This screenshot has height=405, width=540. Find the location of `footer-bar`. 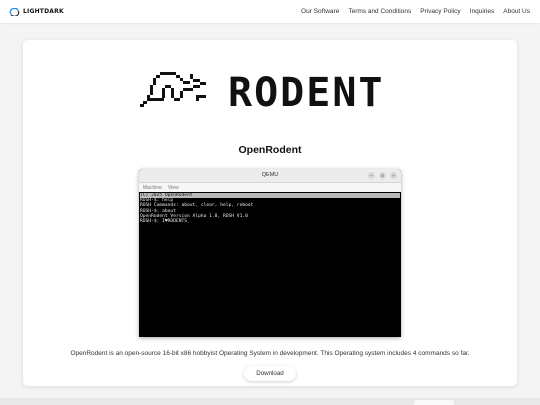

footer-bar is located at coordinates (270, 401).